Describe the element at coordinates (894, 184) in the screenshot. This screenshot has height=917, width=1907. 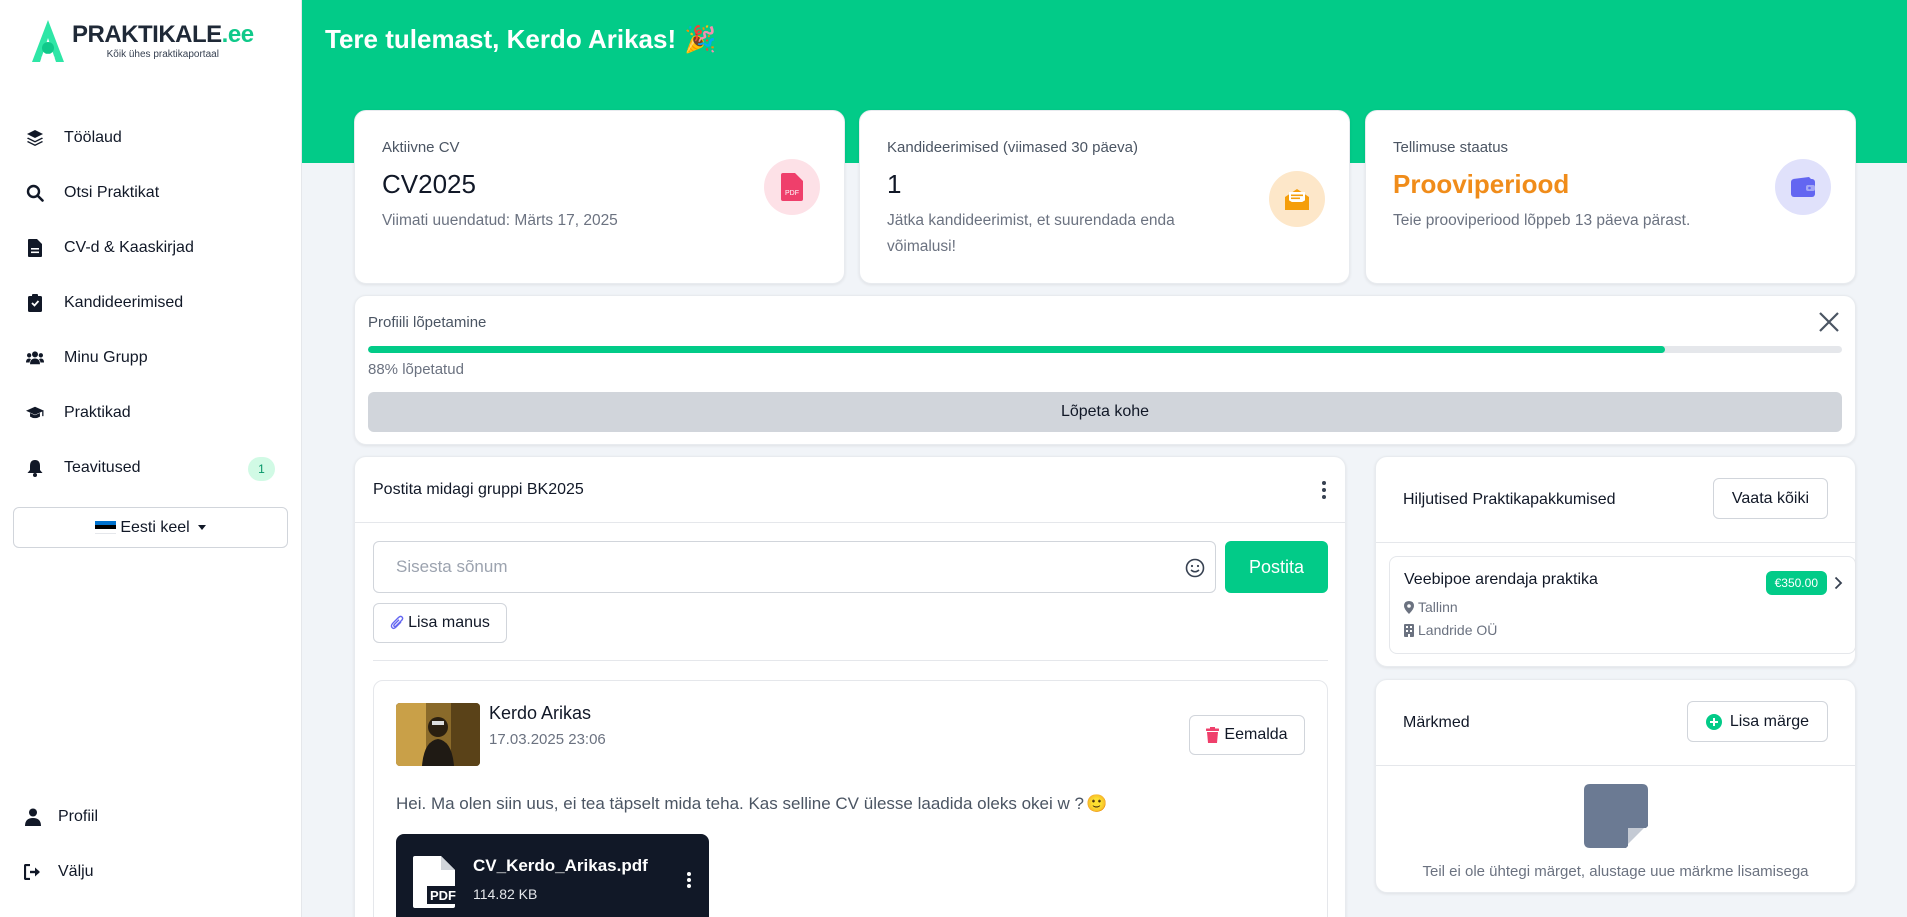
I see `stat-value: 1` at that location.